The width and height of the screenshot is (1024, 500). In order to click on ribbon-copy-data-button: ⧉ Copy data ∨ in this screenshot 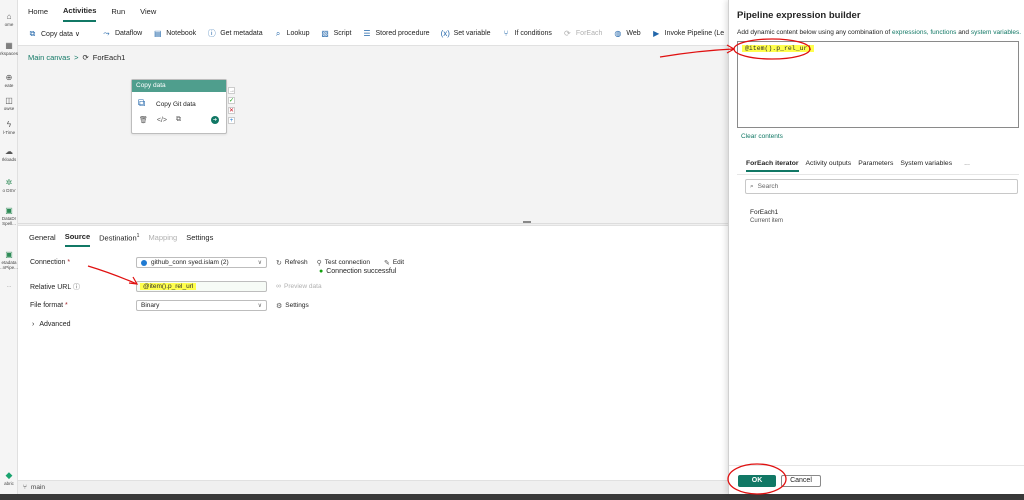, I will do `click(54, 33)`.